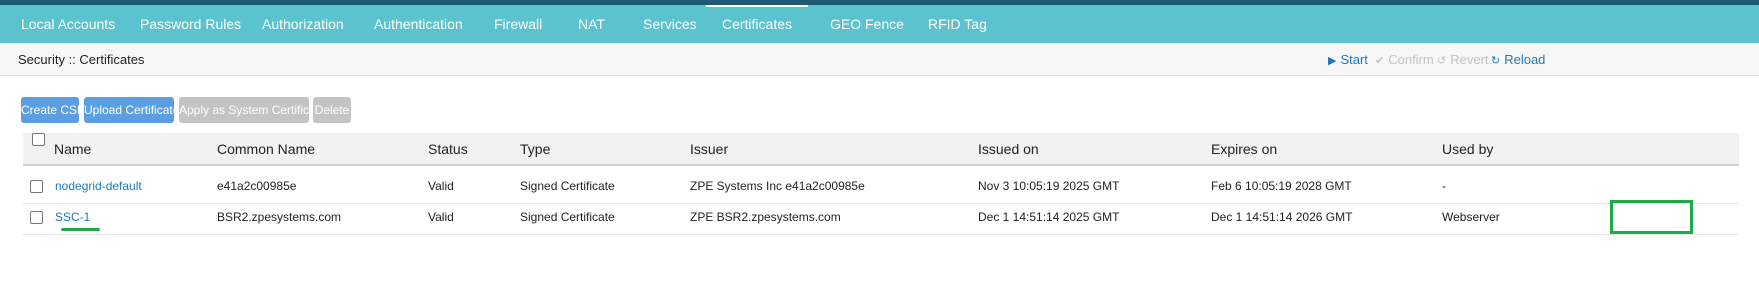 The height and width of the screenshot is (283, 1759). I want to click on tab-geo-fence: GEO Fence, so click(867, 24).